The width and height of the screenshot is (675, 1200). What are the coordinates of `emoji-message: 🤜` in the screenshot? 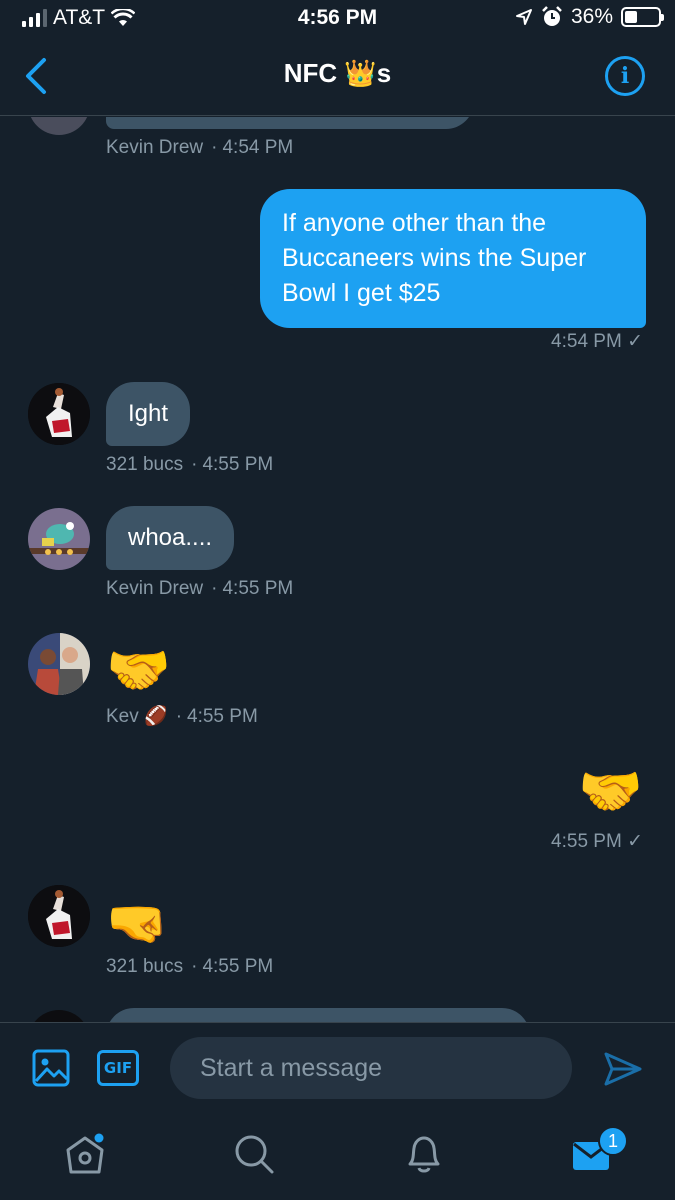 It's located at (137, 923).